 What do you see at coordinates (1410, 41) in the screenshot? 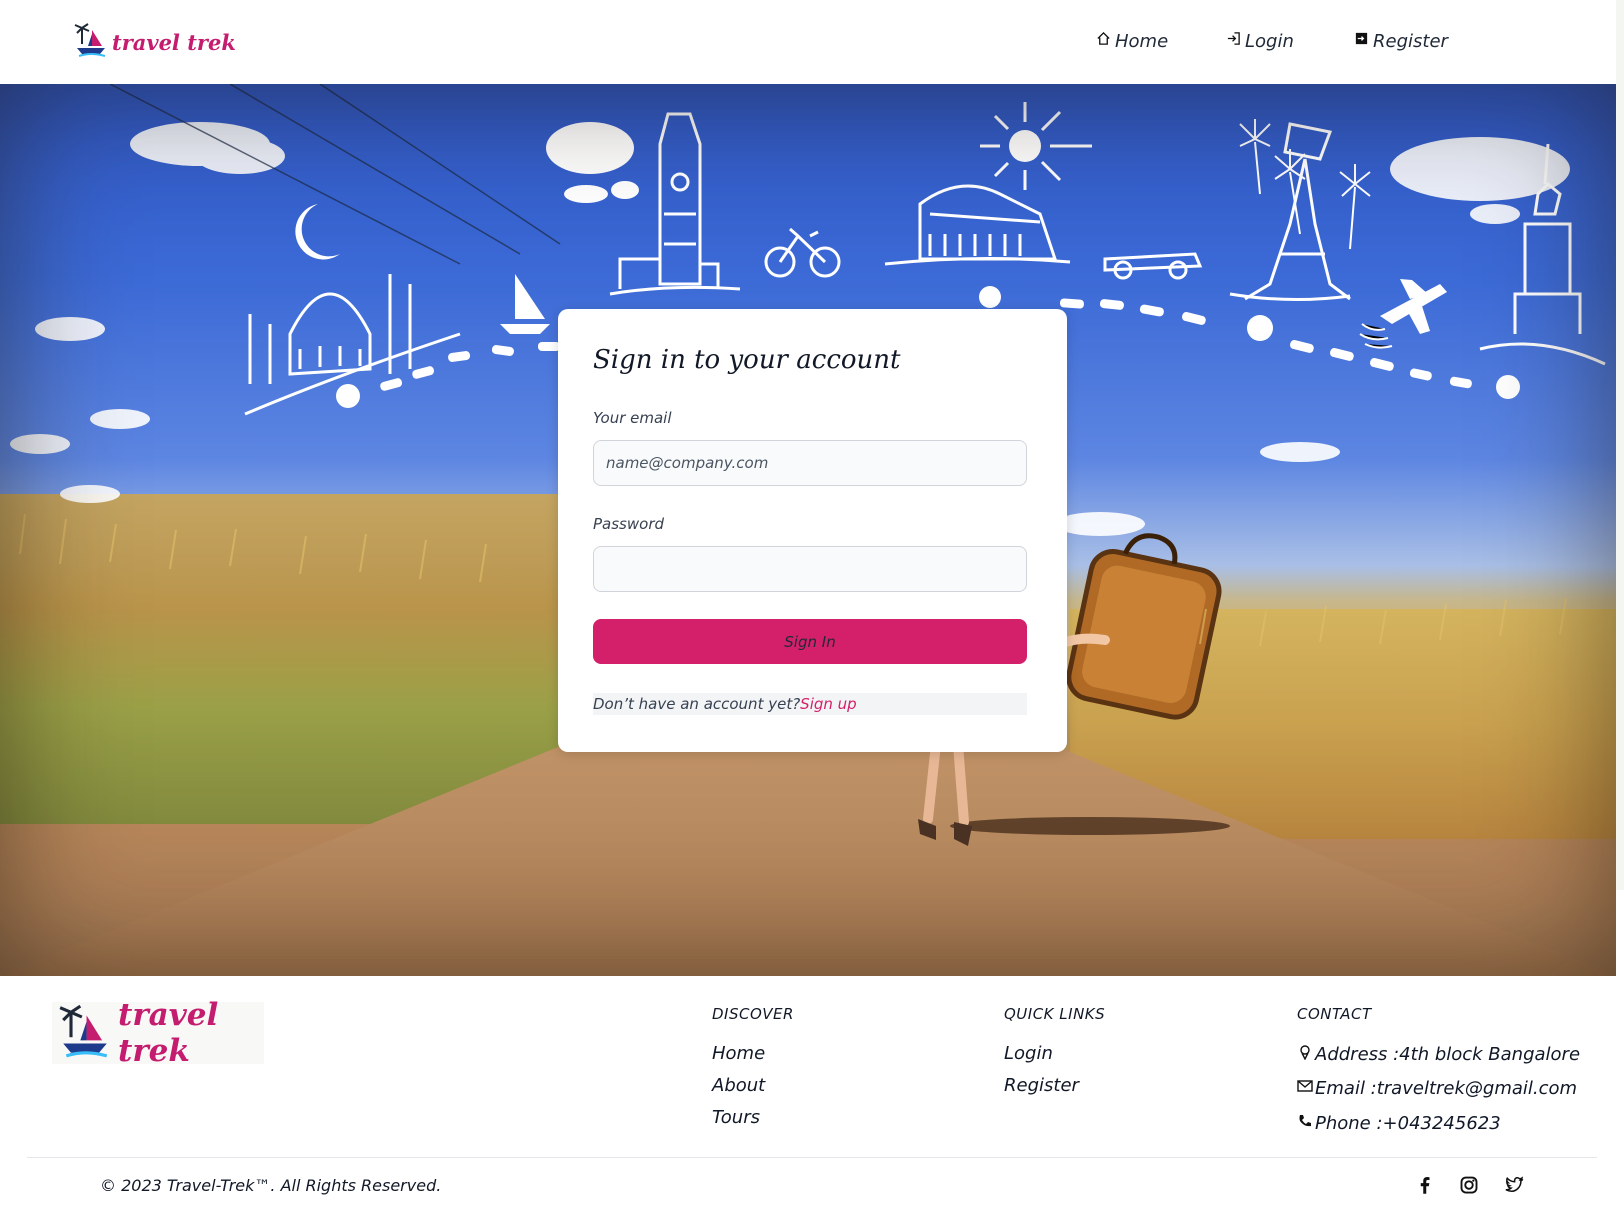
I see `nav-register-label: Register` at bounding box center [1410, 41].